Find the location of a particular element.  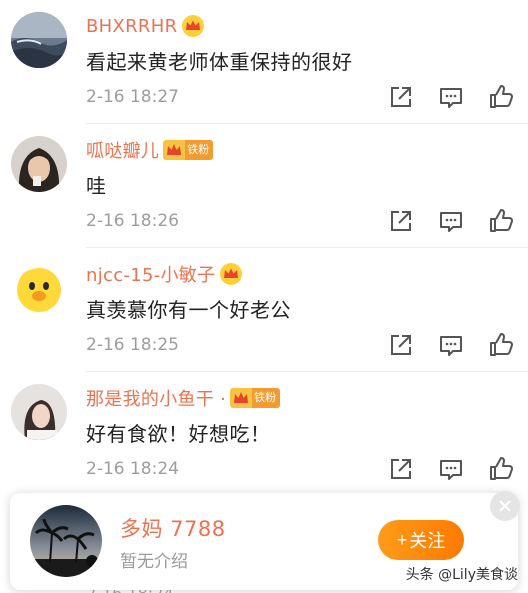

comment-time: 2-16 18:26 is located at coordinates (132, 221).